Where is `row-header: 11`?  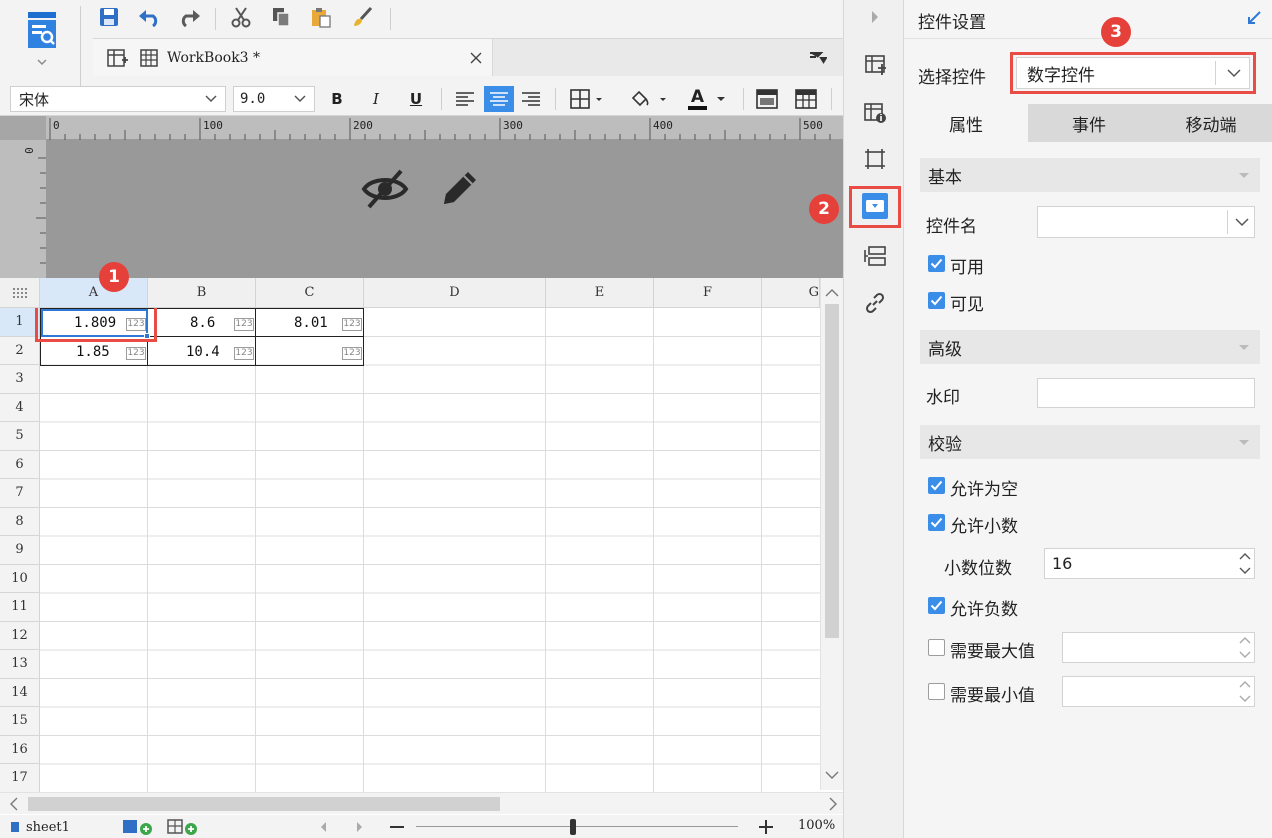 row-header: 11 is located at coordinates (20, 607).